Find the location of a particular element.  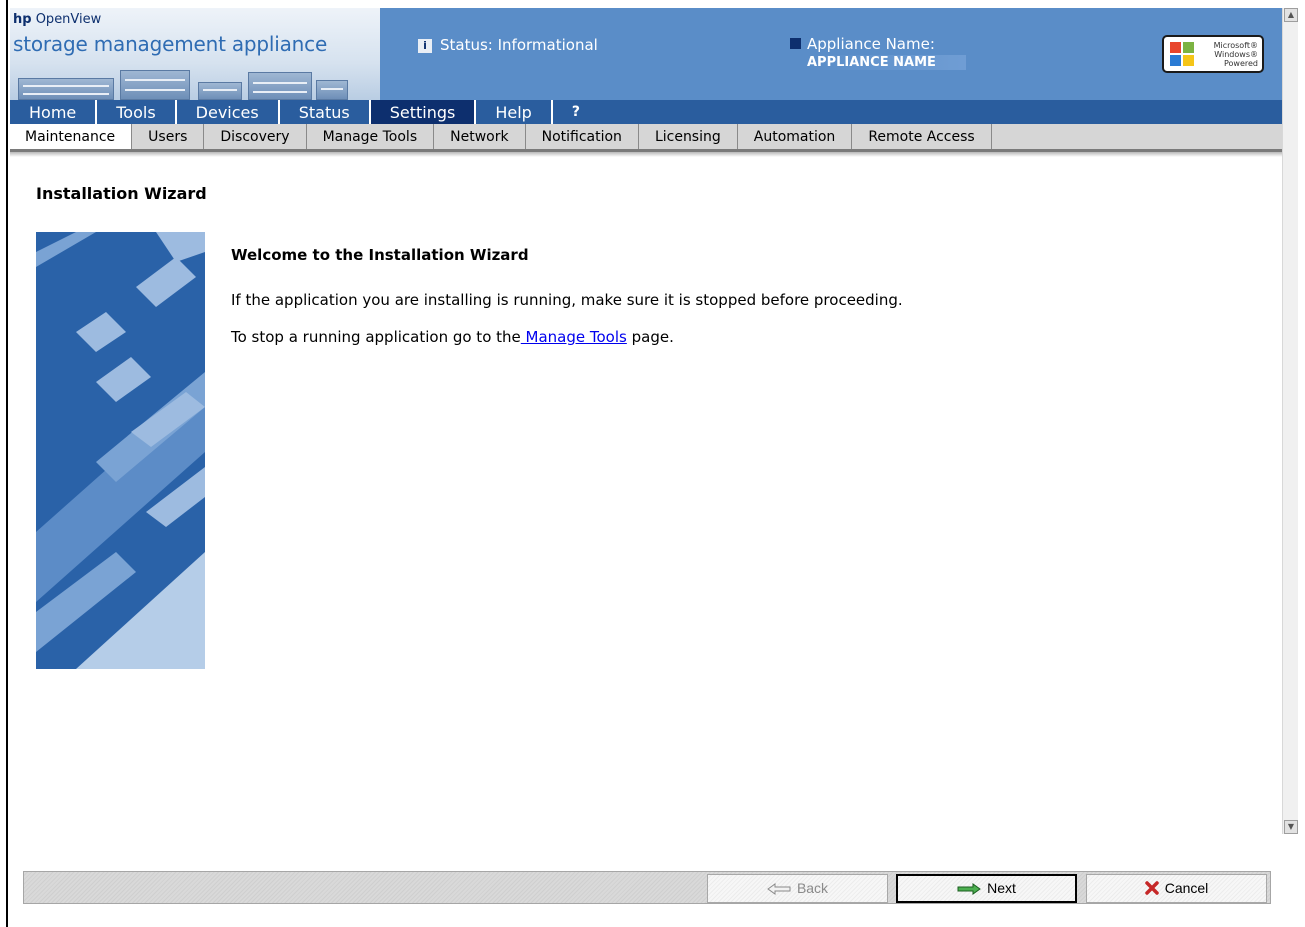

paragraph-suffix: page. is located at coordinates (650, 337).